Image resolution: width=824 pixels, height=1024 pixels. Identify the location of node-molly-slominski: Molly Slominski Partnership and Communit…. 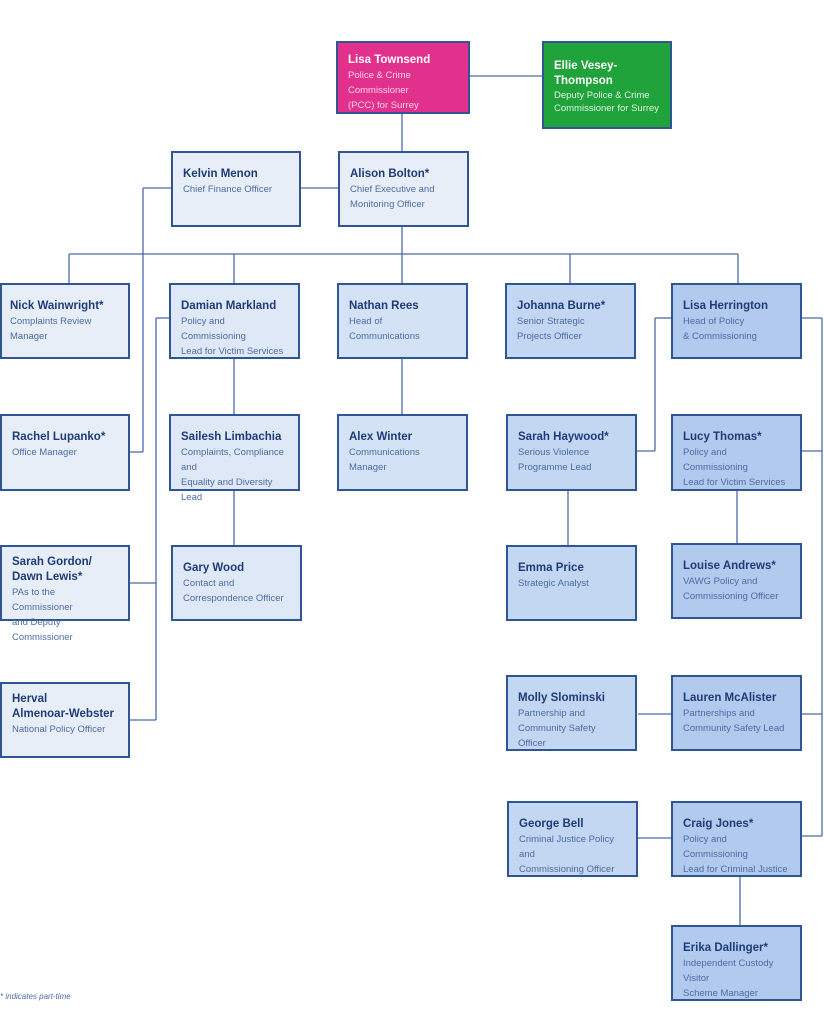
(571, 713).